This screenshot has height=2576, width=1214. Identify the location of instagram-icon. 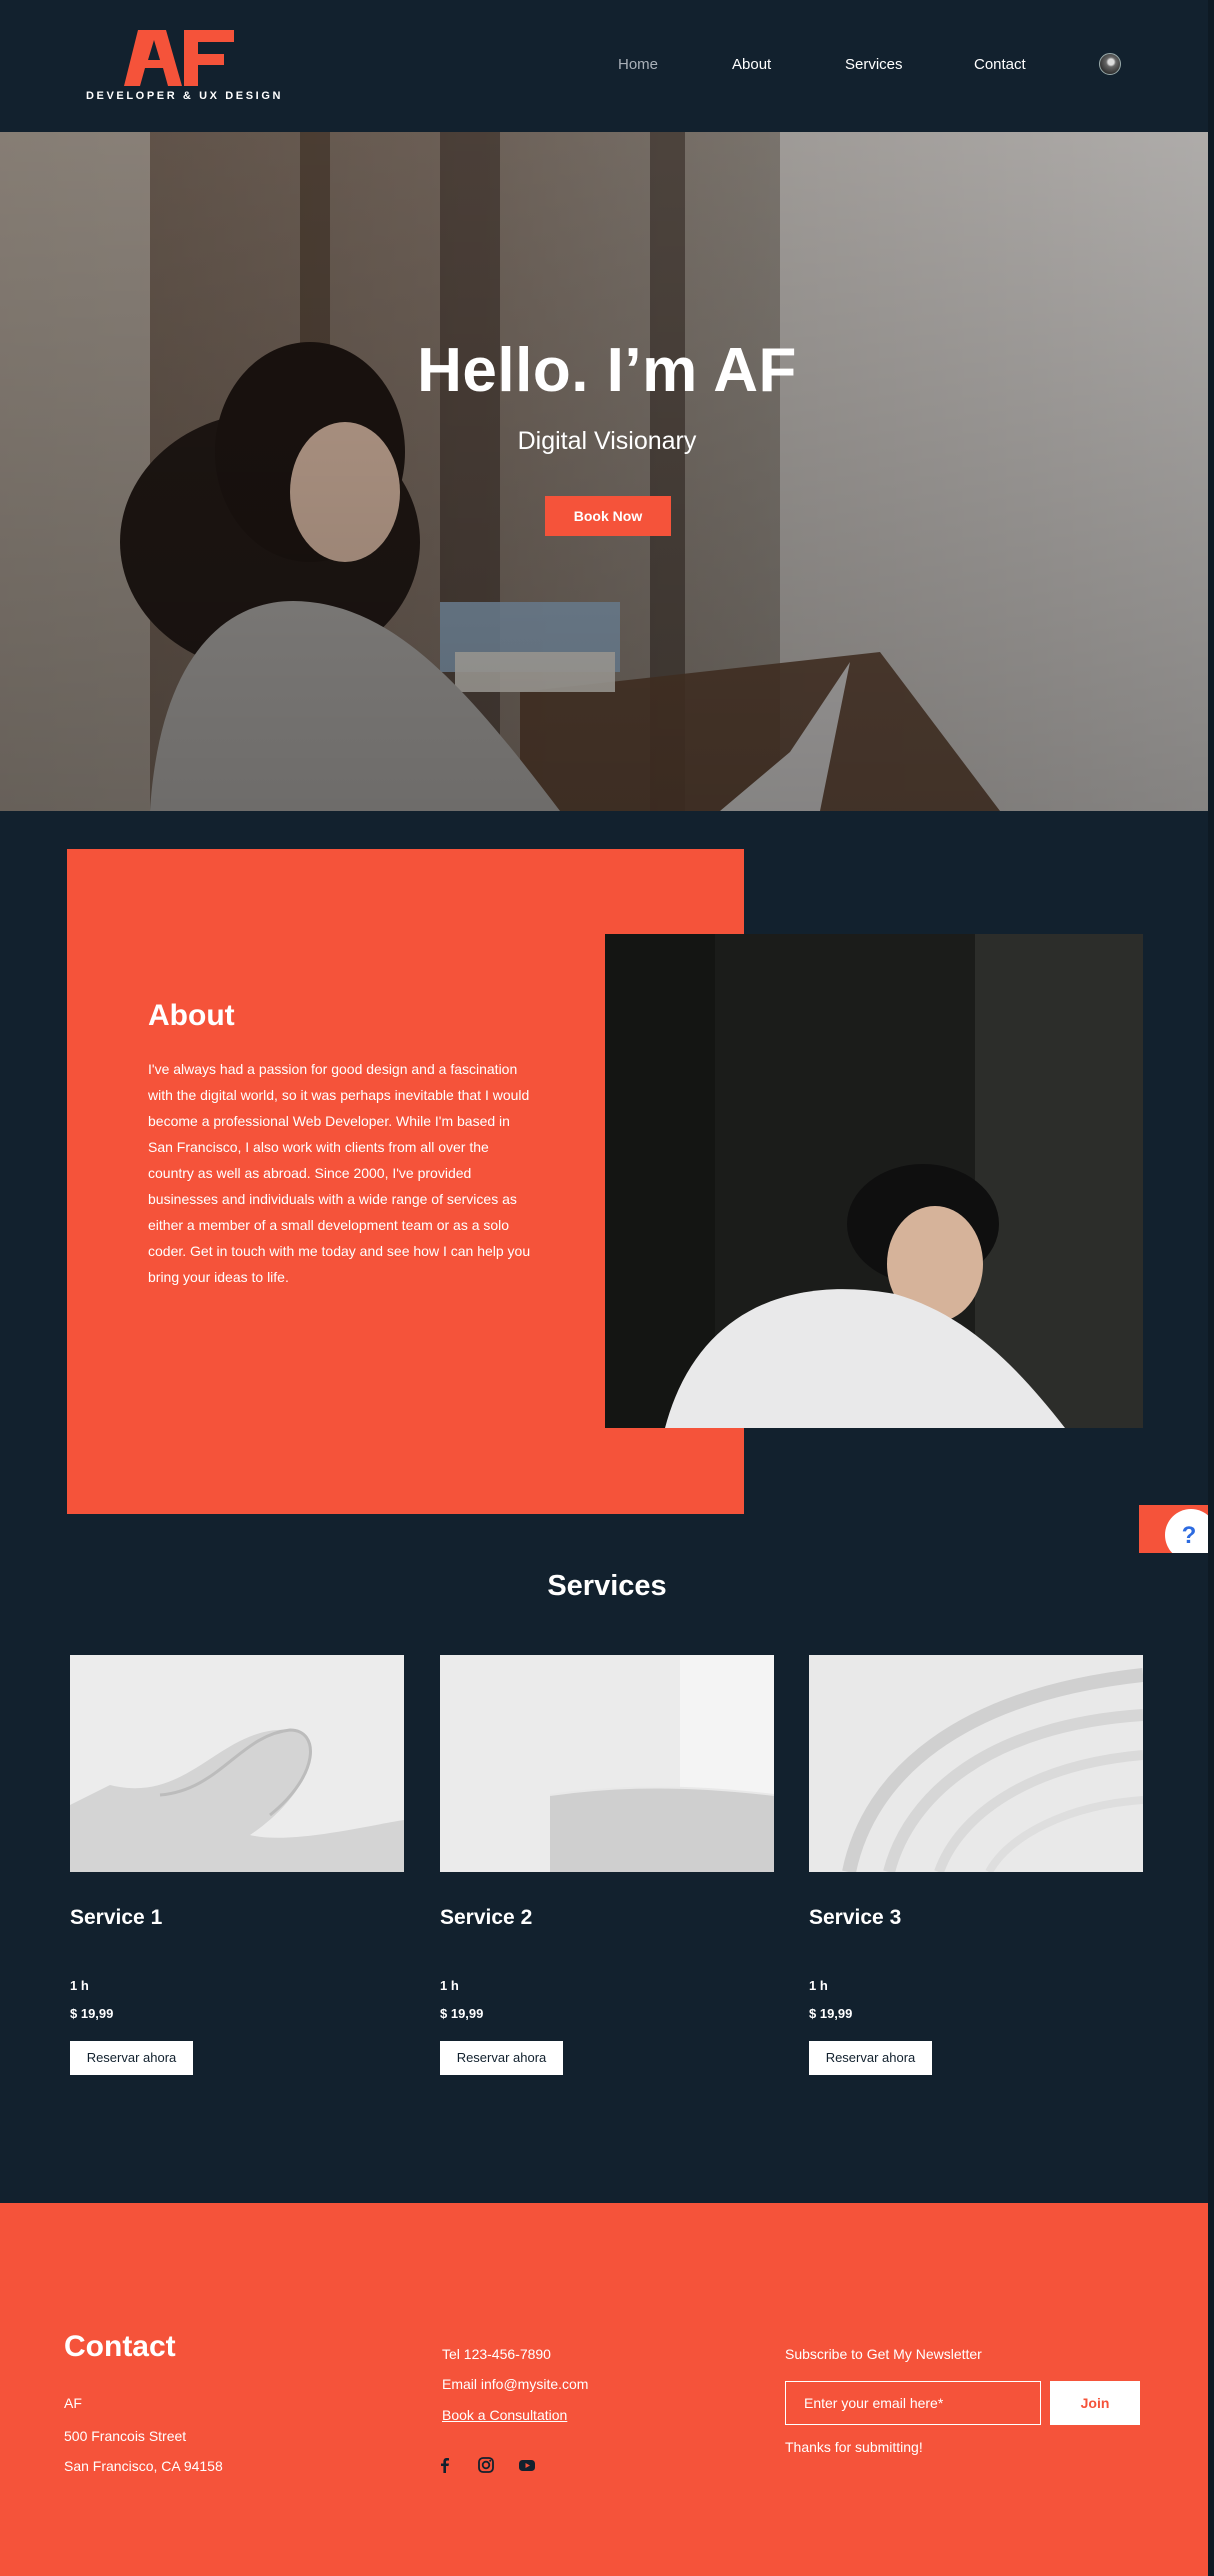
(486, 2465).